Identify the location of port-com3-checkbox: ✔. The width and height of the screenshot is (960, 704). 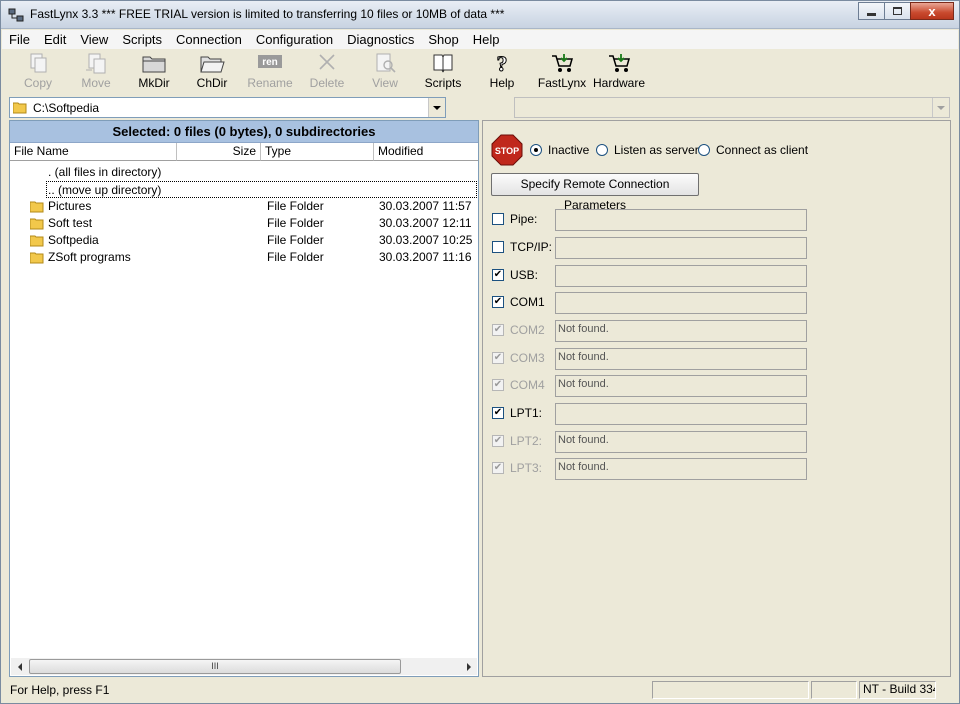
(498, 358).